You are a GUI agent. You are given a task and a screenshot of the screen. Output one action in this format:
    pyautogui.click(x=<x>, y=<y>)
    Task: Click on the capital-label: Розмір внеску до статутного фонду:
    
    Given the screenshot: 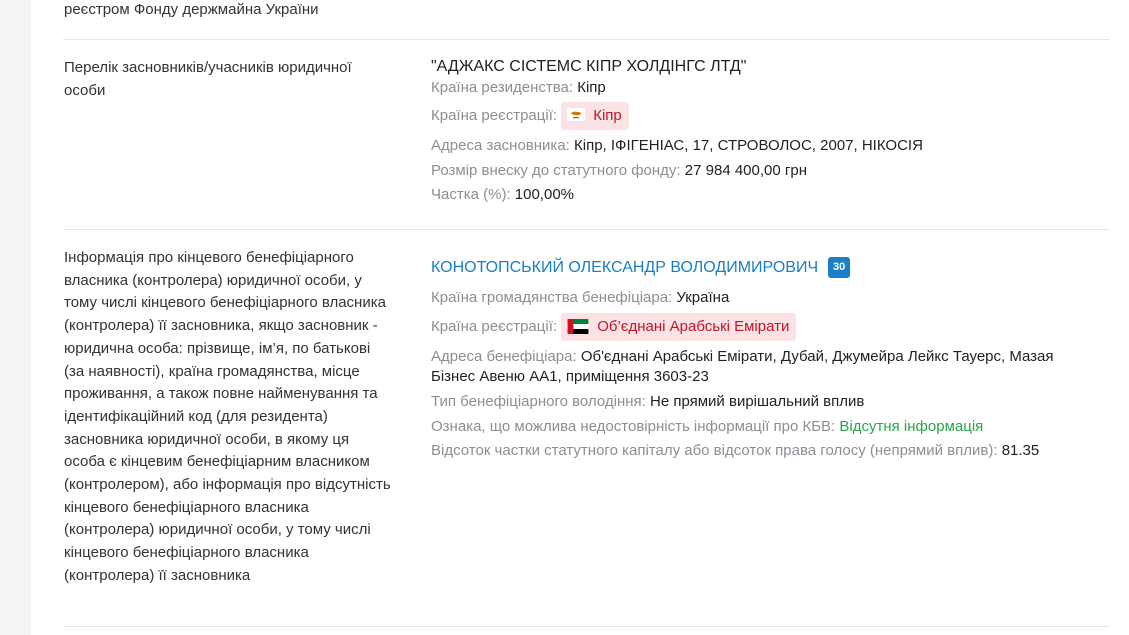 What is the action you would take?
    pyautogui.click(x=556, y=170)
    